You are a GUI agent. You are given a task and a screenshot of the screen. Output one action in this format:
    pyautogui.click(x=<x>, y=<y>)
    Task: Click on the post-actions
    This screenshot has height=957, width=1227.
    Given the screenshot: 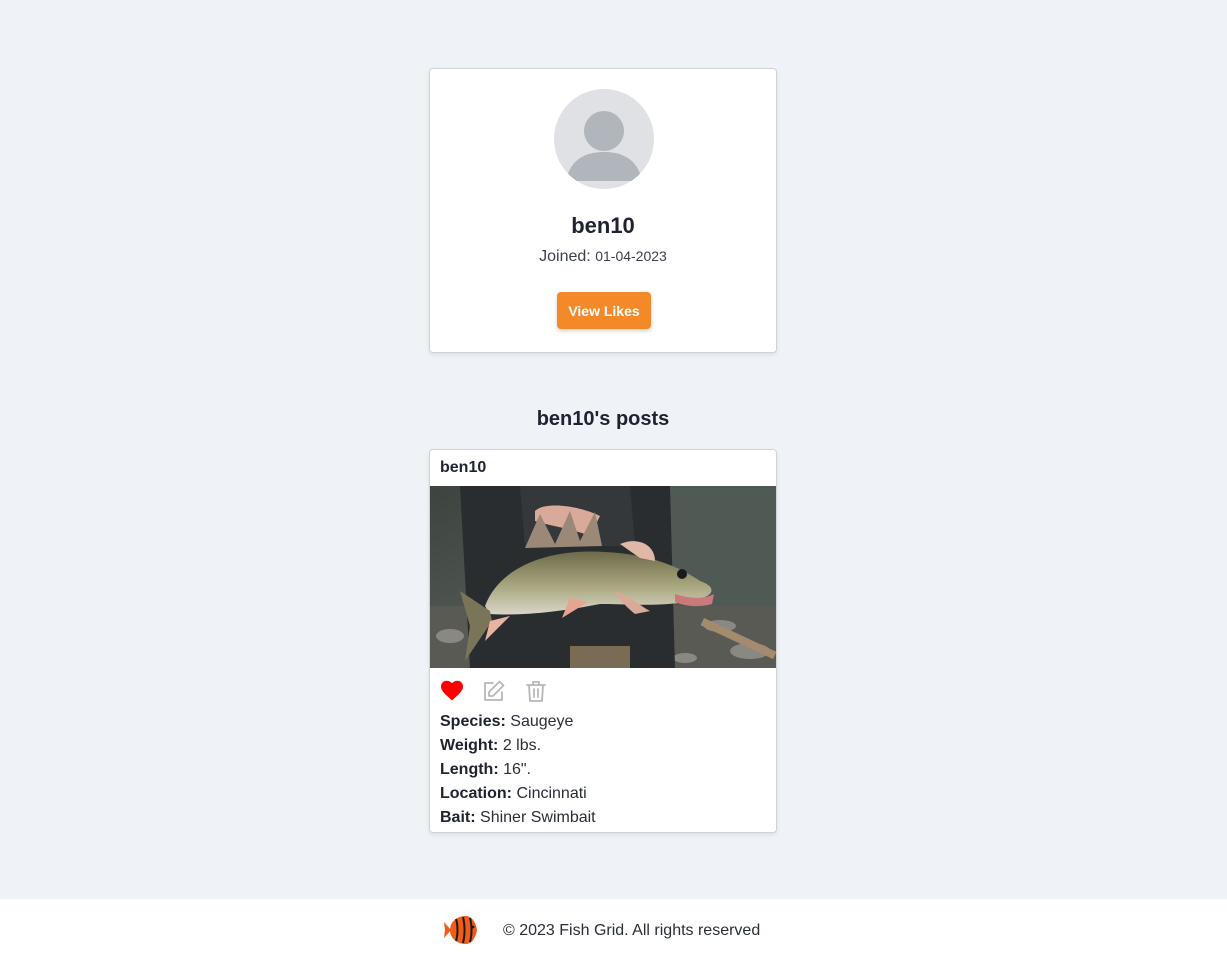 What is the action you would take?
    pyautogui.click(x=503, y=691)
    